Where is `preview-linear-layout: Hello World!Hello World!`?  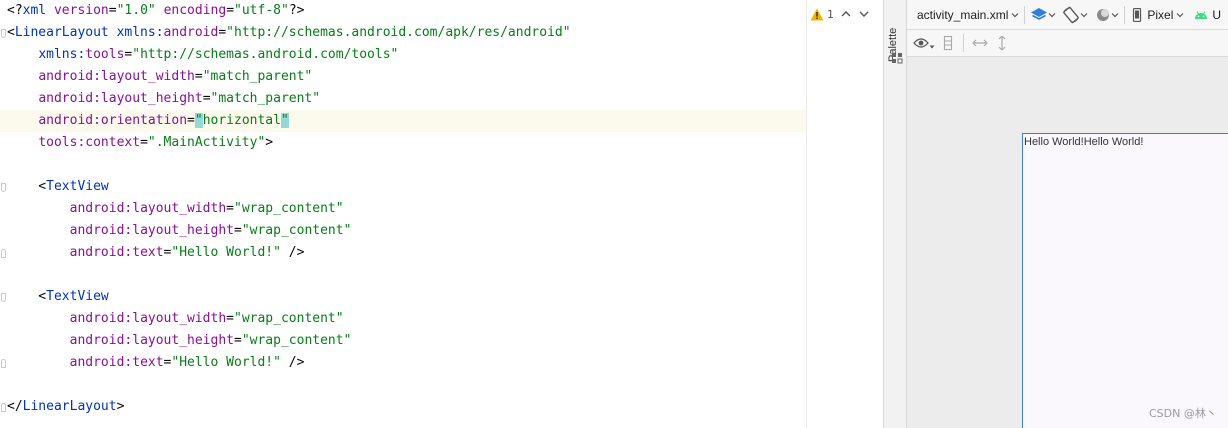 preview-linear-layout: Hello World!Hello World! is located at coordinates (1083, 142).